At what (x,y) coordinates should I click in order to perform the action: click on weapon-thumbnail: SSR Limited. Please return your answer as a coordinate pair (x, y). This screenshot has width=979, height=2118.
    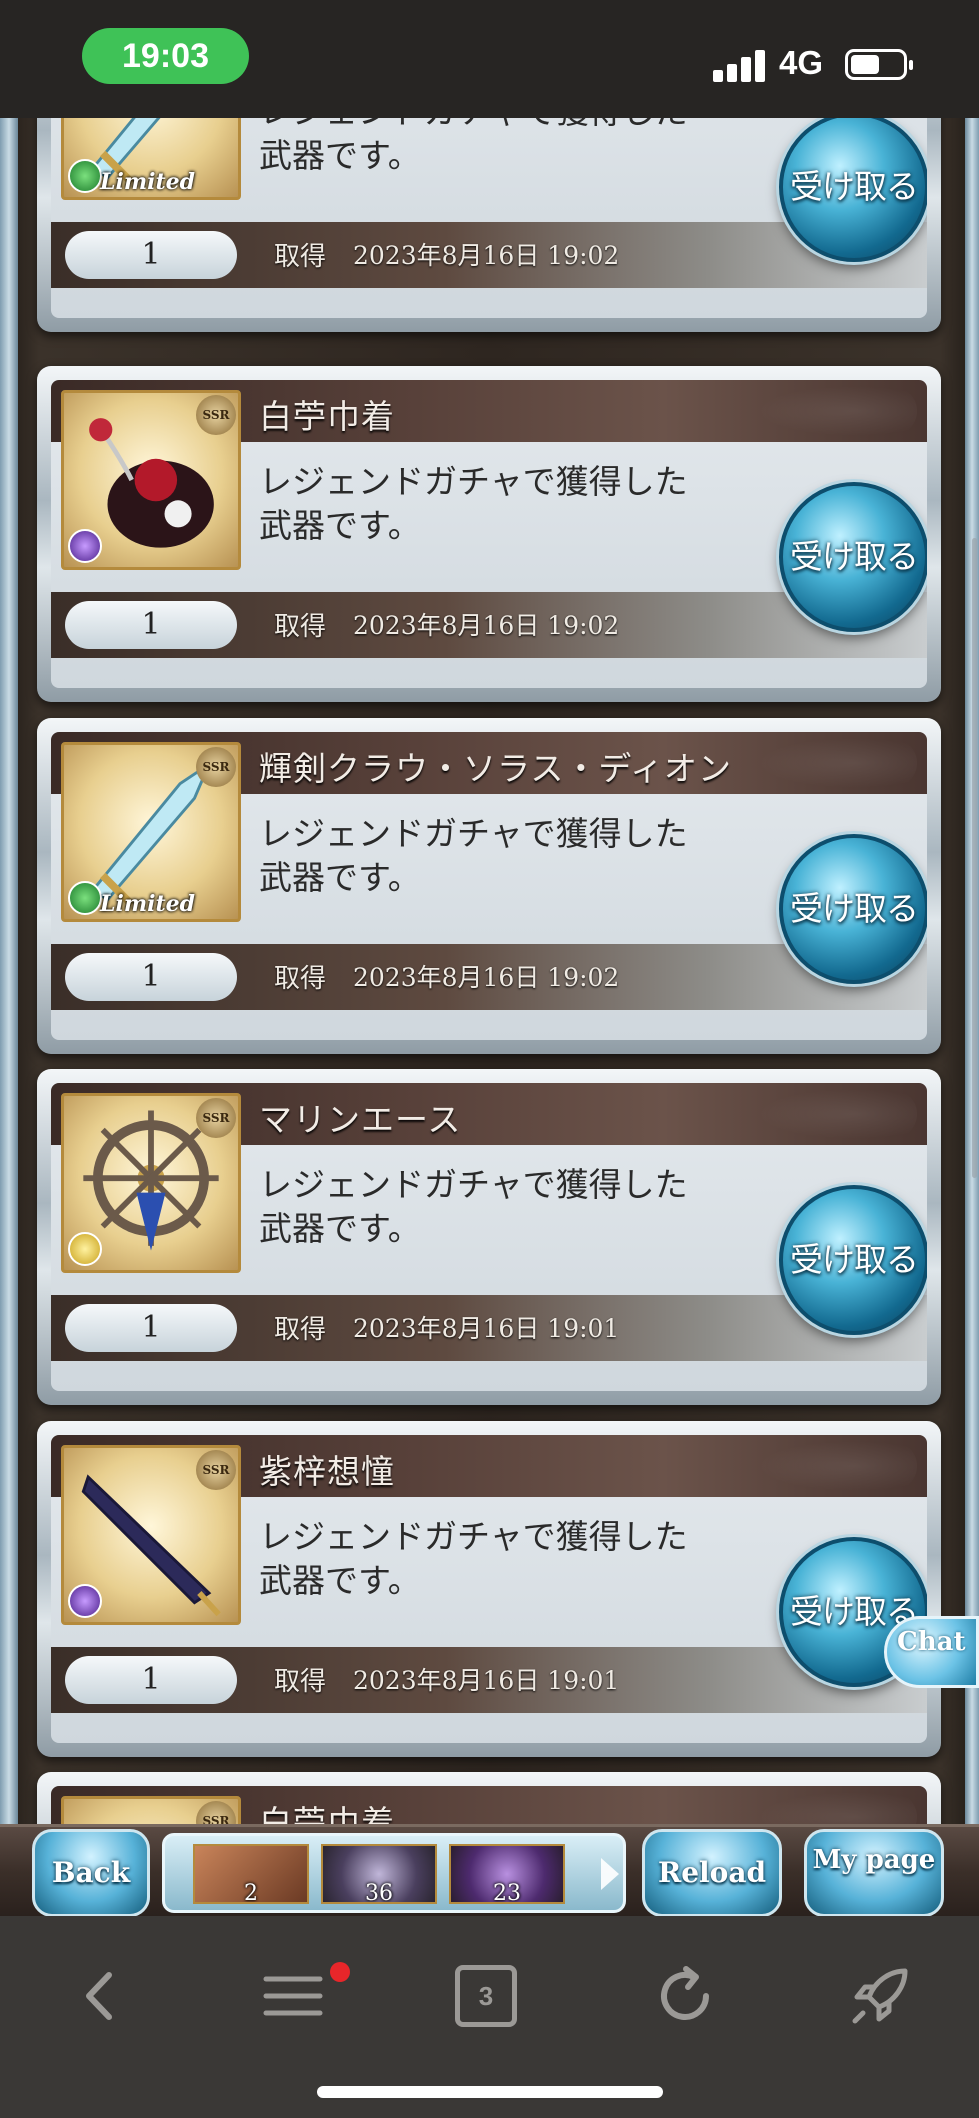
    Looking at the image, I should click on (151, 832).